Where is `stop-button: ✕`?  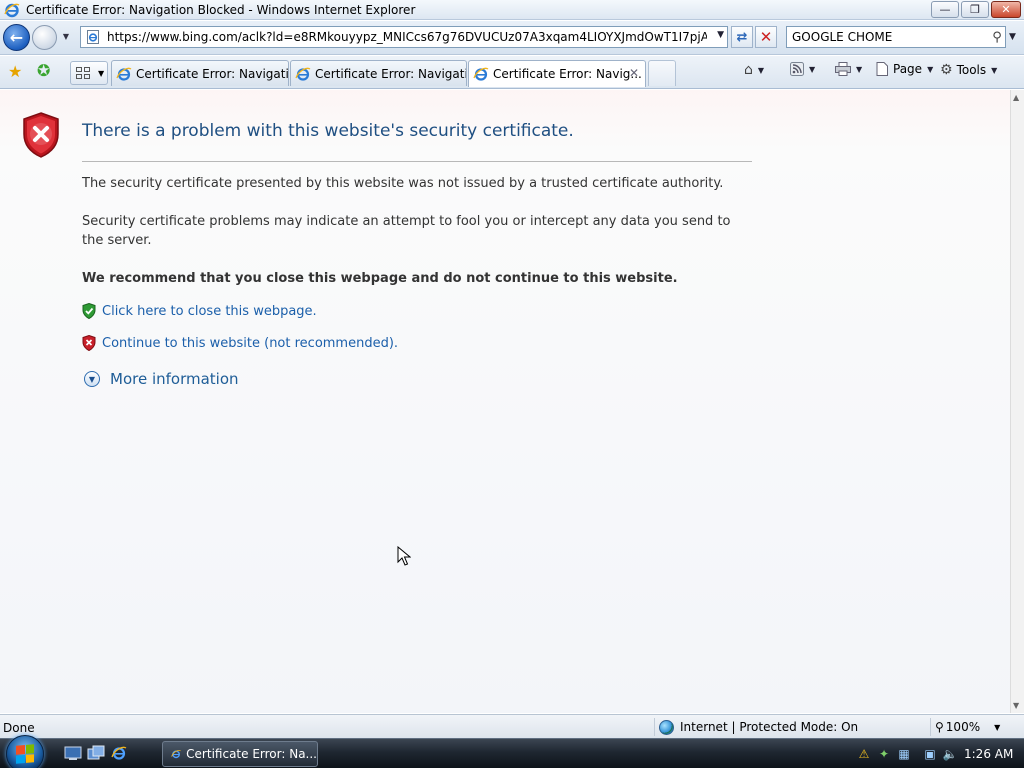 stop-button: ✕ is located at coordinates (766, 37).